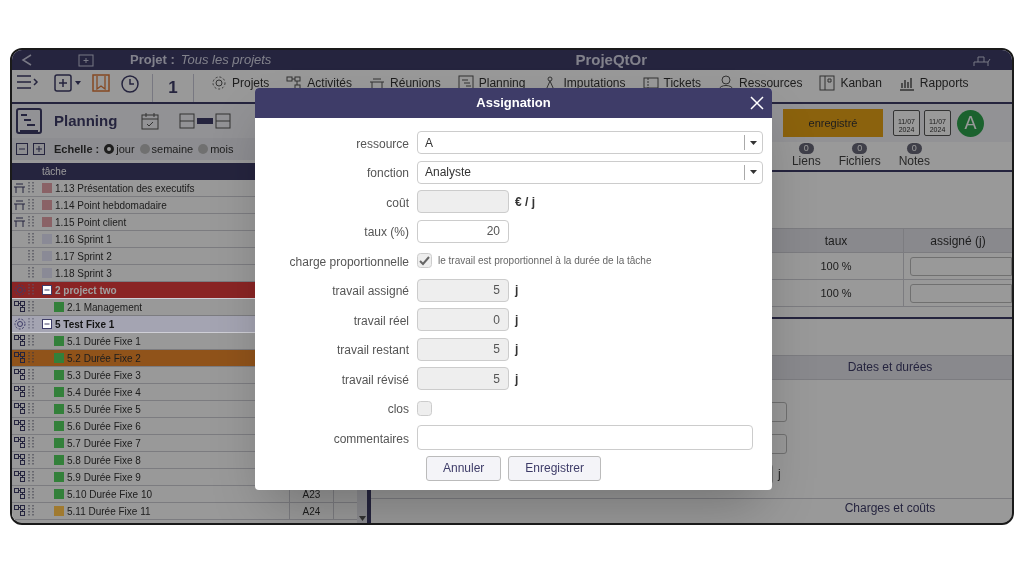 Image resolution: width=1024 pixels, height=576 pixels. What do you see at coordinates (890, 508) in the screenshot?
I see `section-header: Charges et coûts` at bounding box center [890, 508].